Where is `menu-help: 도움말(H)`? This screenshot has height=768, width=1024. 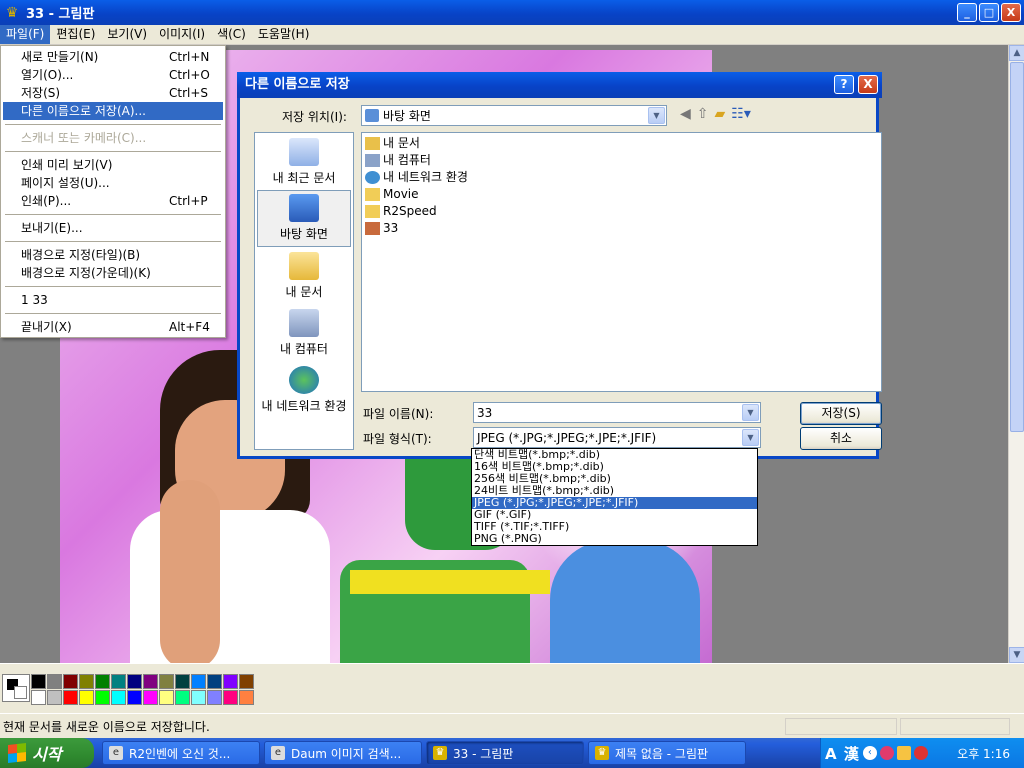
menu-help: 도움말(H) is located at coordinates (284, 34).